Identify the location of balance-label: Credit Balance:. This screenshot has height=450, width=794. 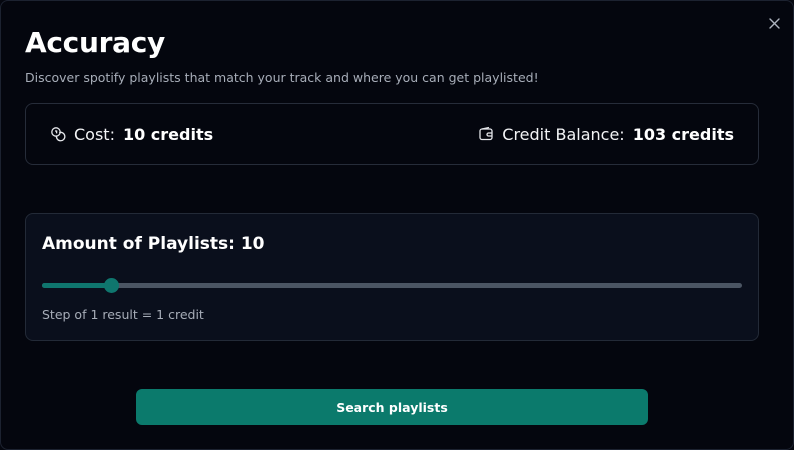
(563, 134).